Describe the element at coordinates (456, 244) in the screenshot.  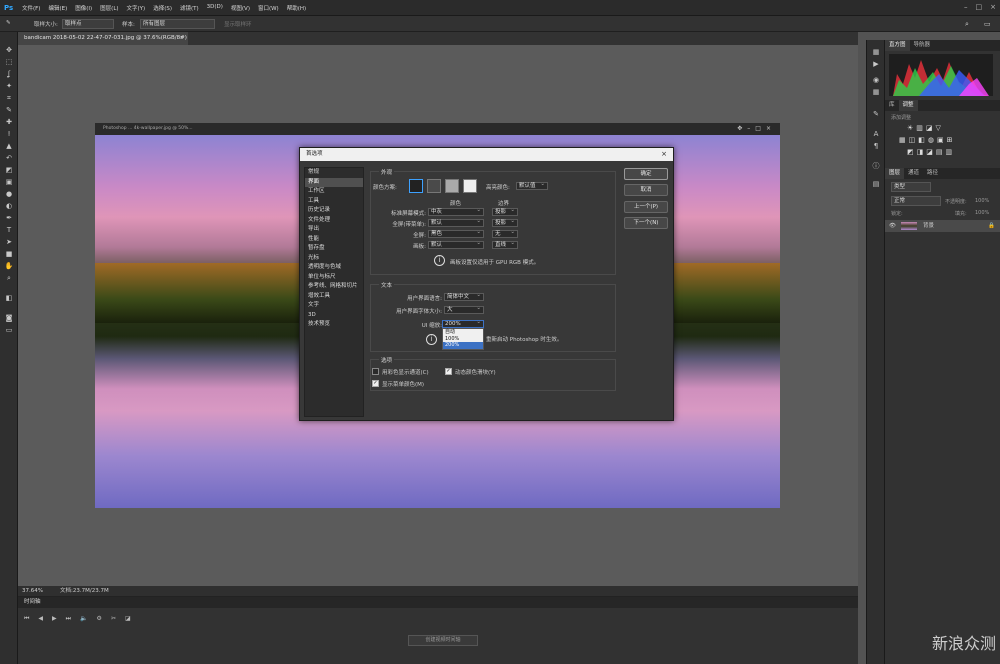
I see `artboard-color: 默认` at that location.